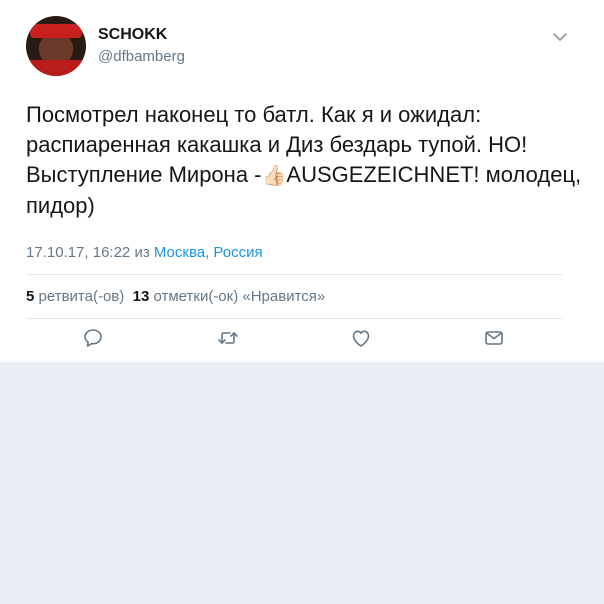 The width and height of the screenshot is (604, 604). Describe the element at coordinates (30, 296) in the screenshot. I see `retweets-count: 5` at that location.